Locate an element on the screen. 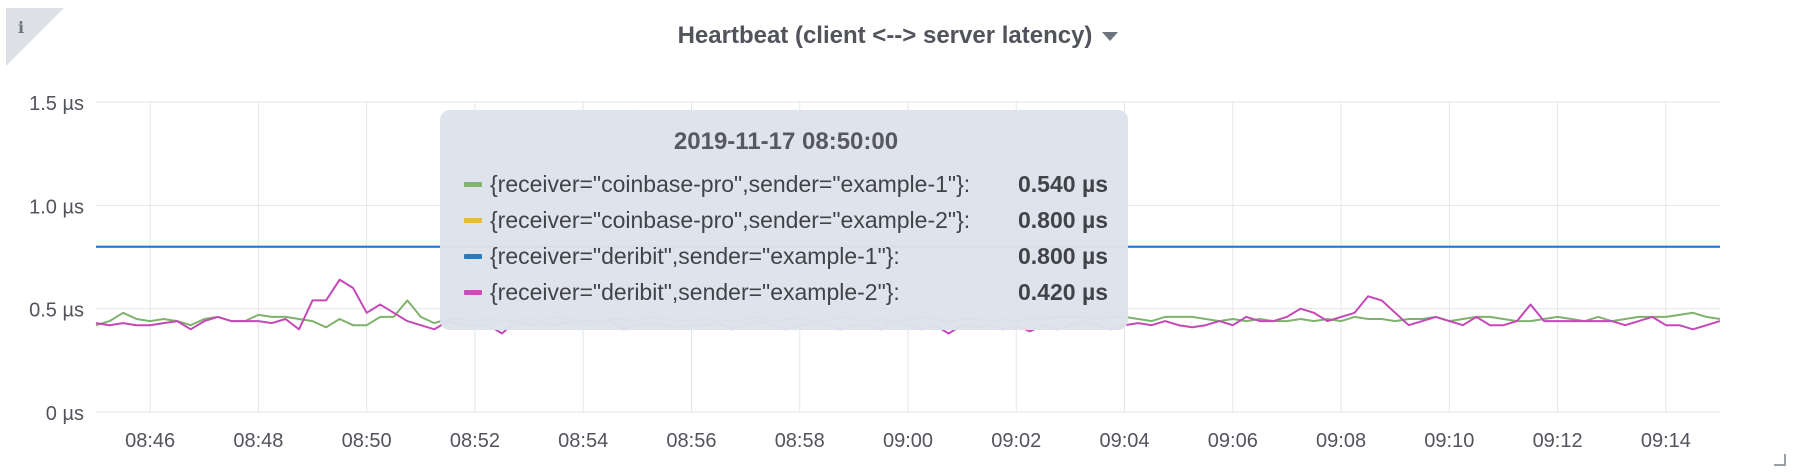 The width and height of the screenshot is (1796, 476). tooltip-series-label: {receiver="deribit",sender="example-1"}: is located at coordinates (695, 255).